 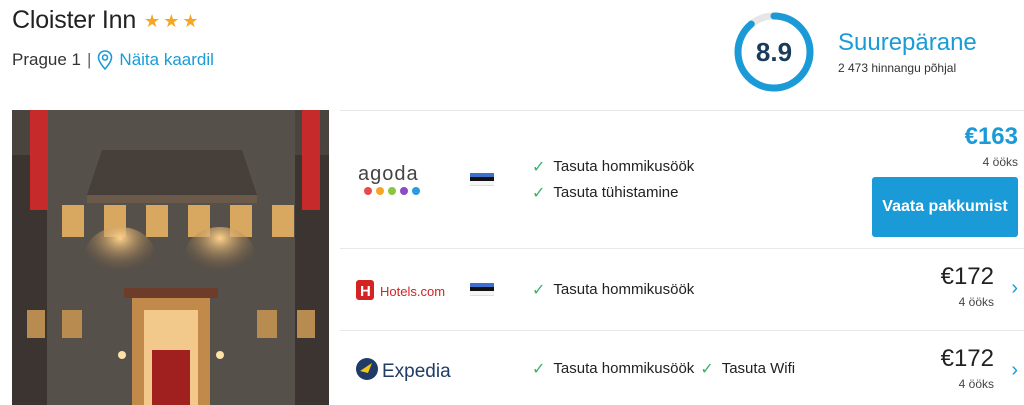 I want to click on offer-features: ✓ Tasuta hommikusöök, so click(x=616, y=290).